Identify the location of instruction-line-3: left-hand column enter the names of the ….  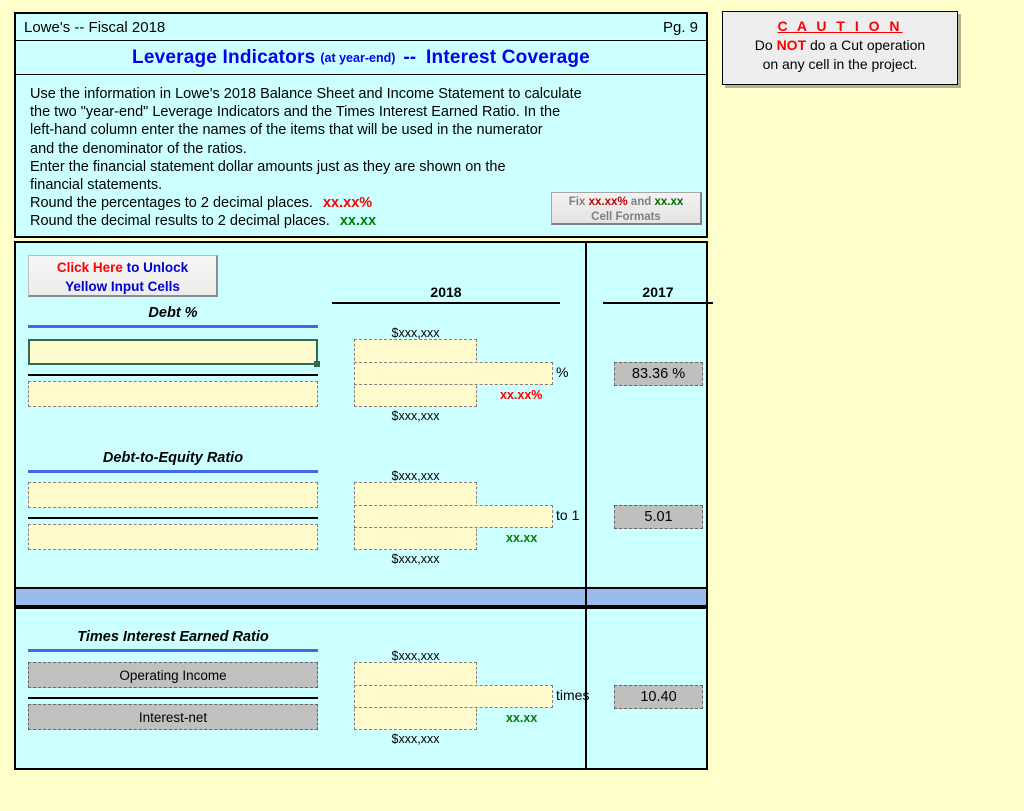
(286, 130).